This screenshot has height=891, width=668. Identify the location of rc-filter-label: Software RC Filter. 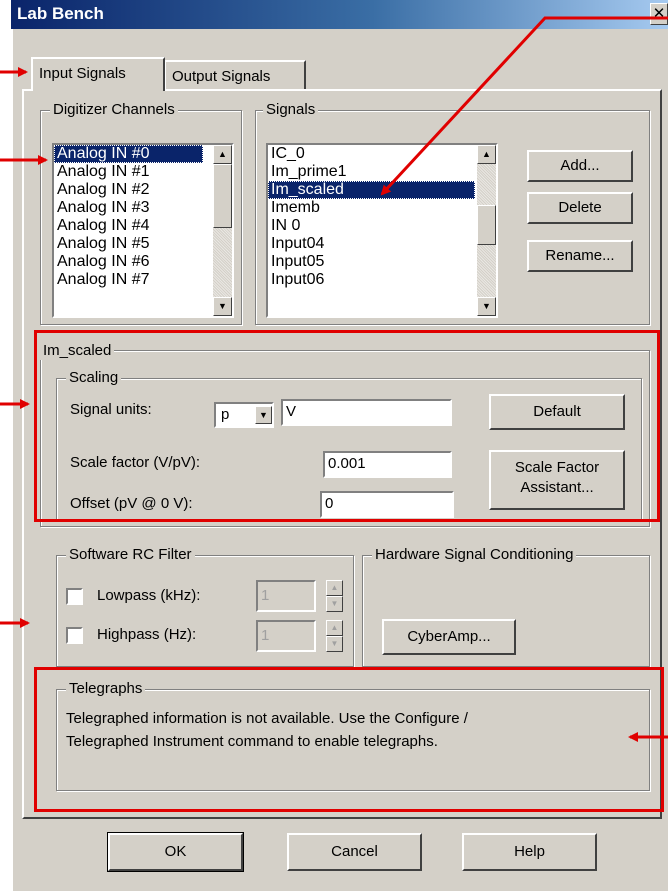
(130, 555).